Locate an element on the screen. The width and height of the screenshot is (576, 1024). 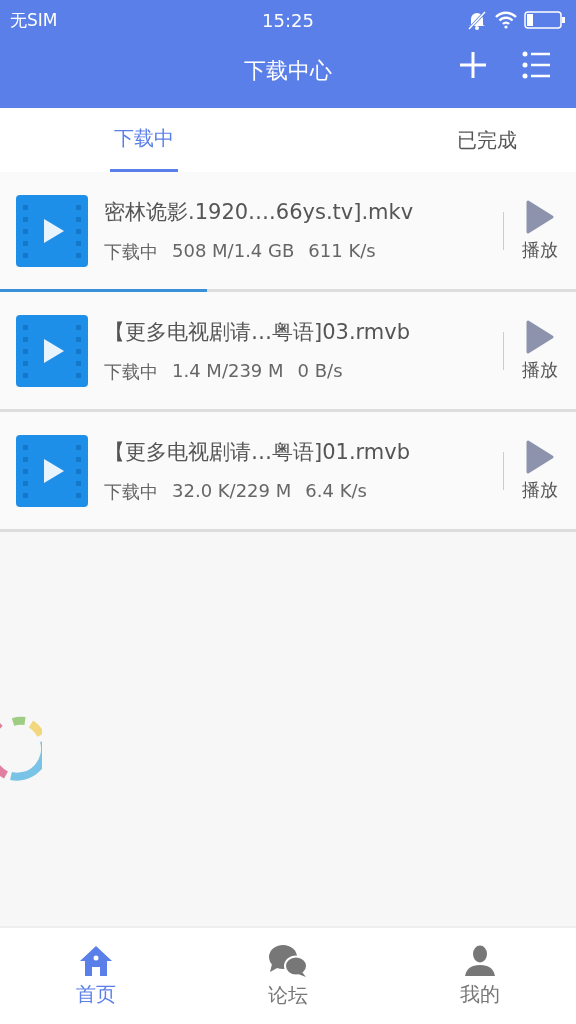
file-name: 【更多电视剧请…粤语]01.rmvb is located at coordinates (258, 452).